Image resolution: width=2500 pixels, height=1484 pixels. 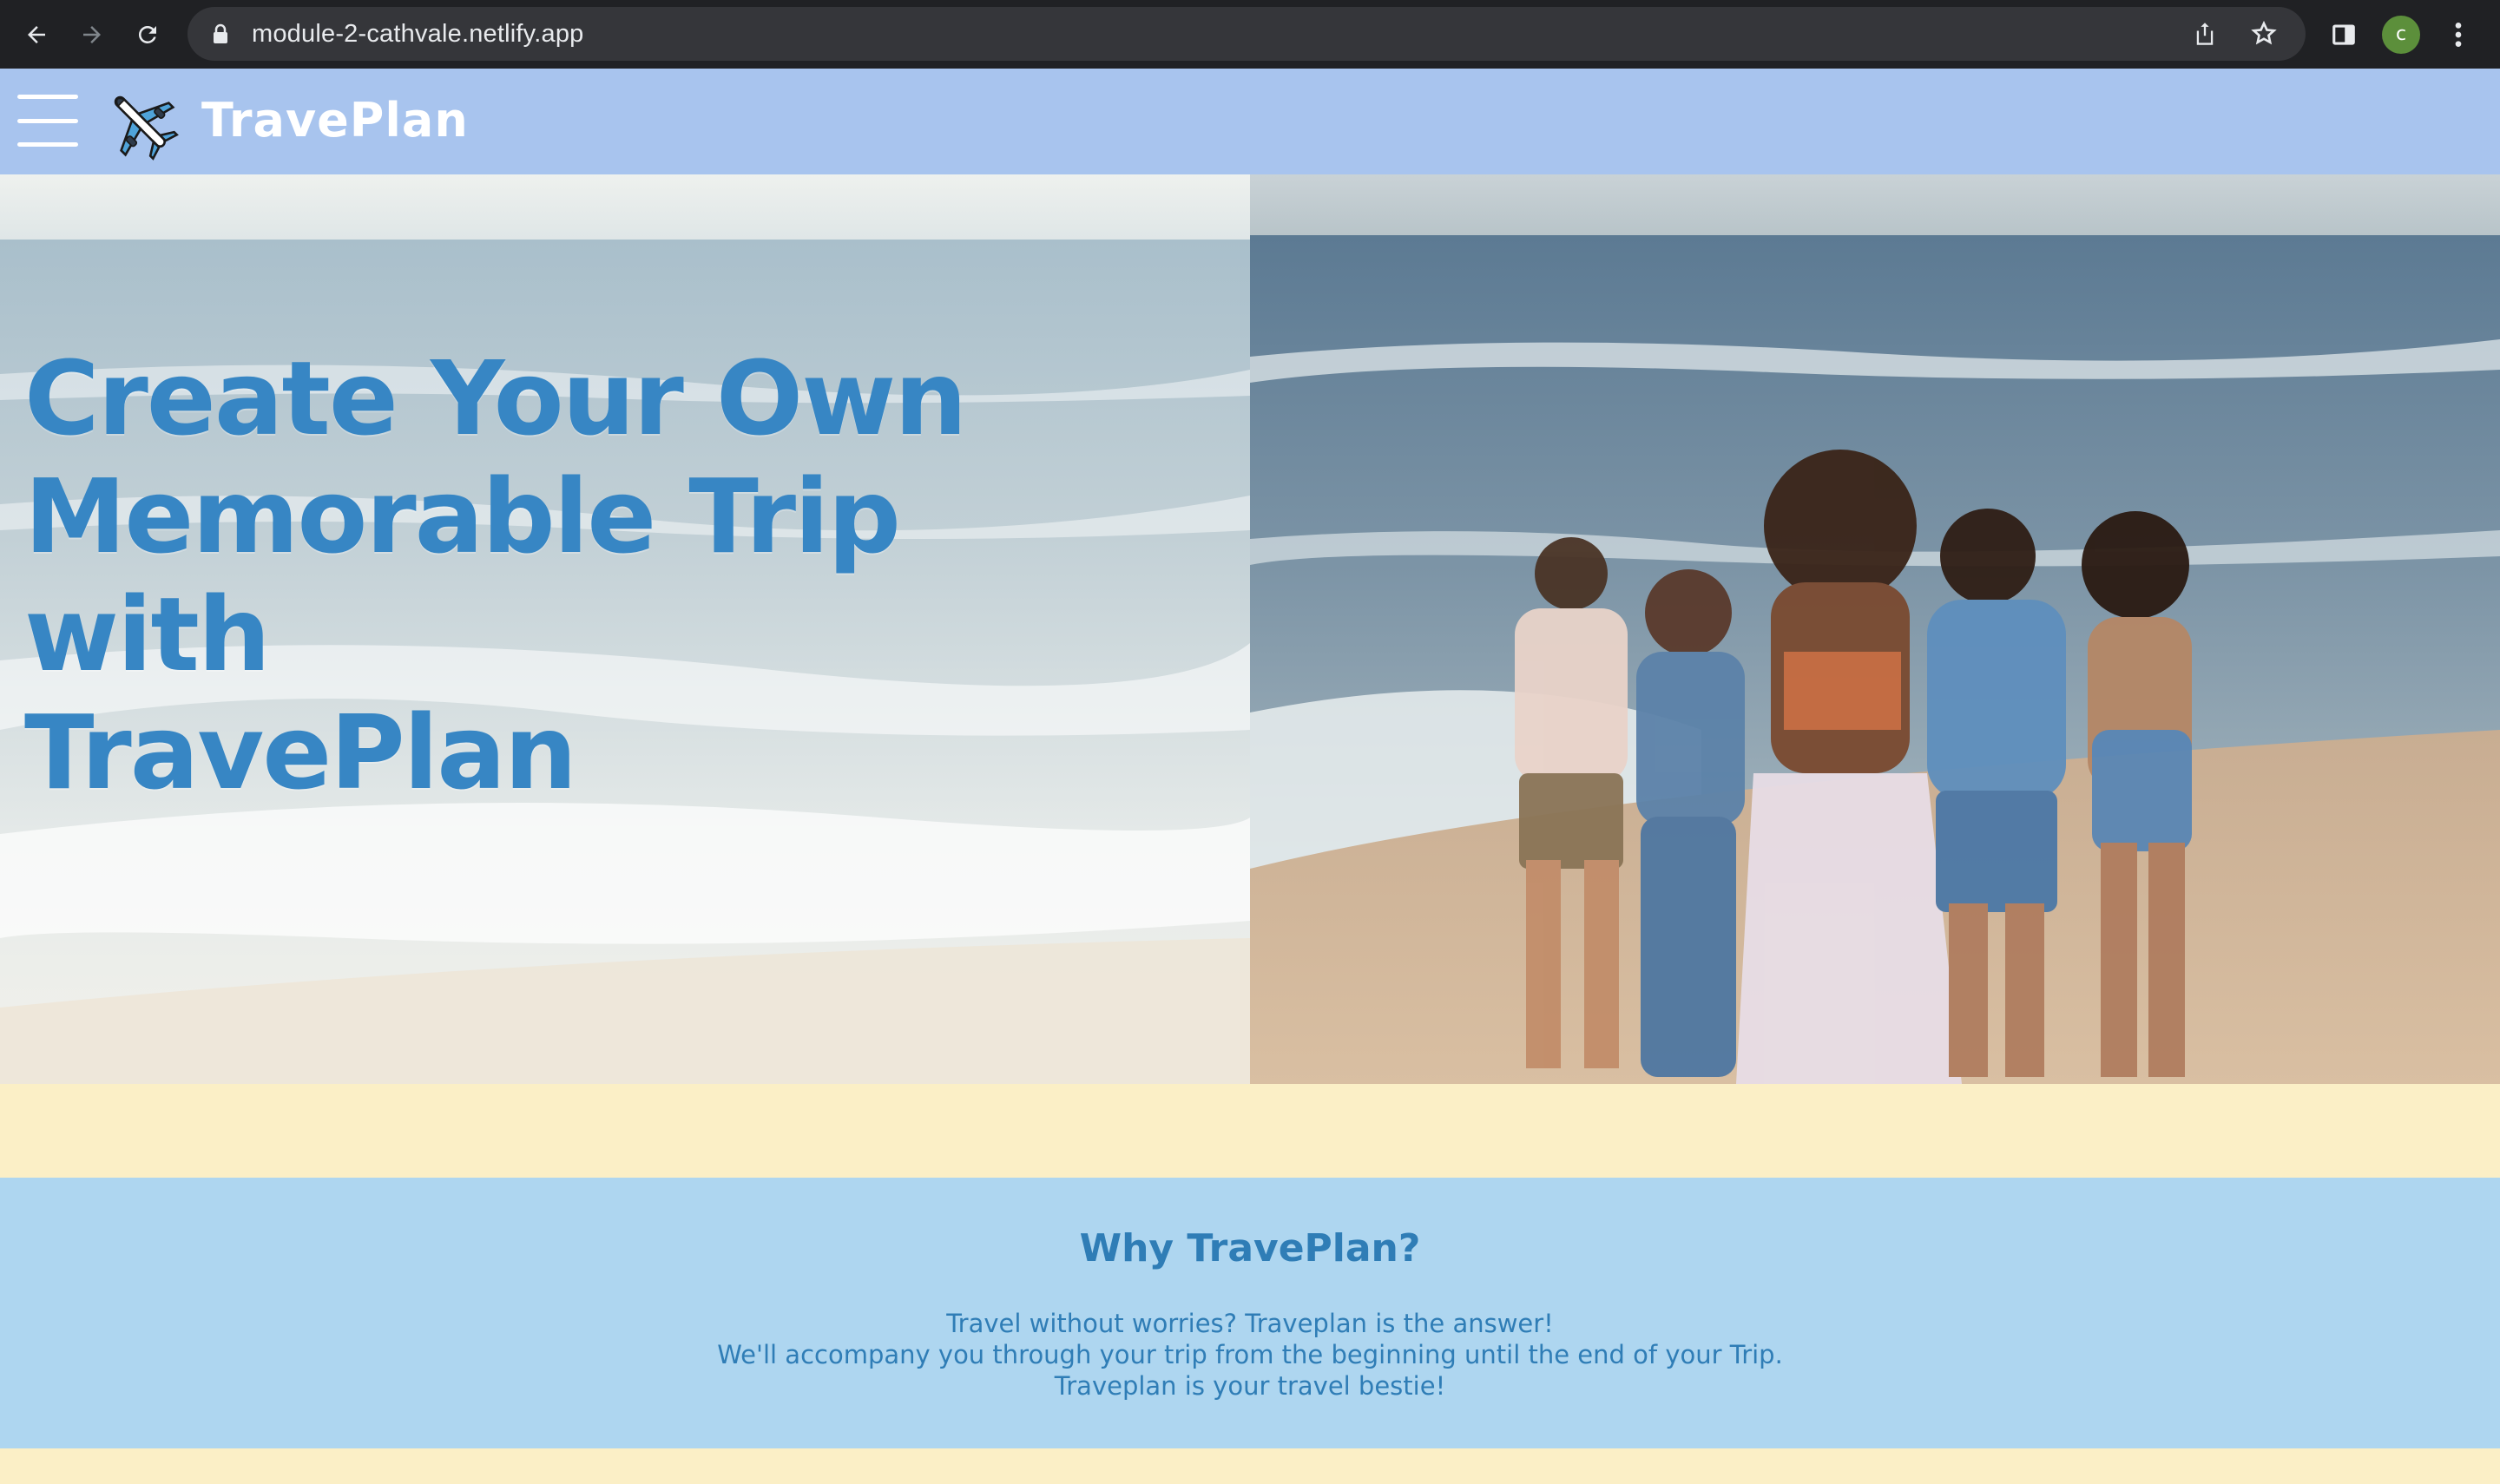 I want to click on arrow-left-icon, so click(x=36, y=34).